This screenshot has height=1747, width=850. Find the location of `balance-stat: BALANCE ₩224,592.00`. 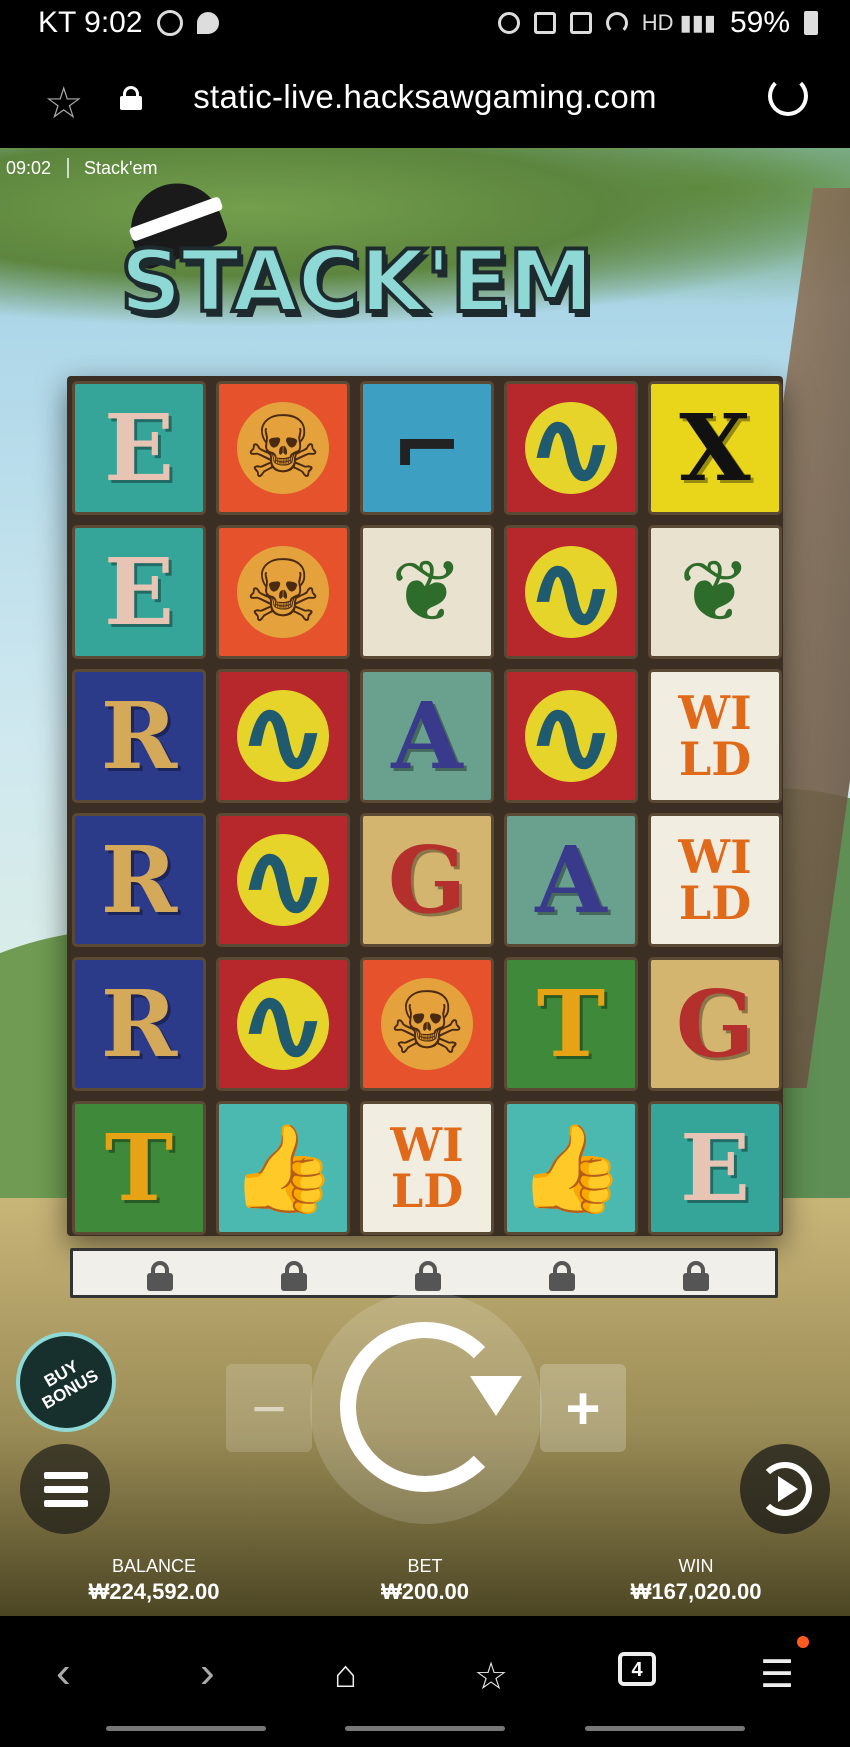

balance-stat: BALANCE ₩224,592.00 is located at coordinates (154, 1580).